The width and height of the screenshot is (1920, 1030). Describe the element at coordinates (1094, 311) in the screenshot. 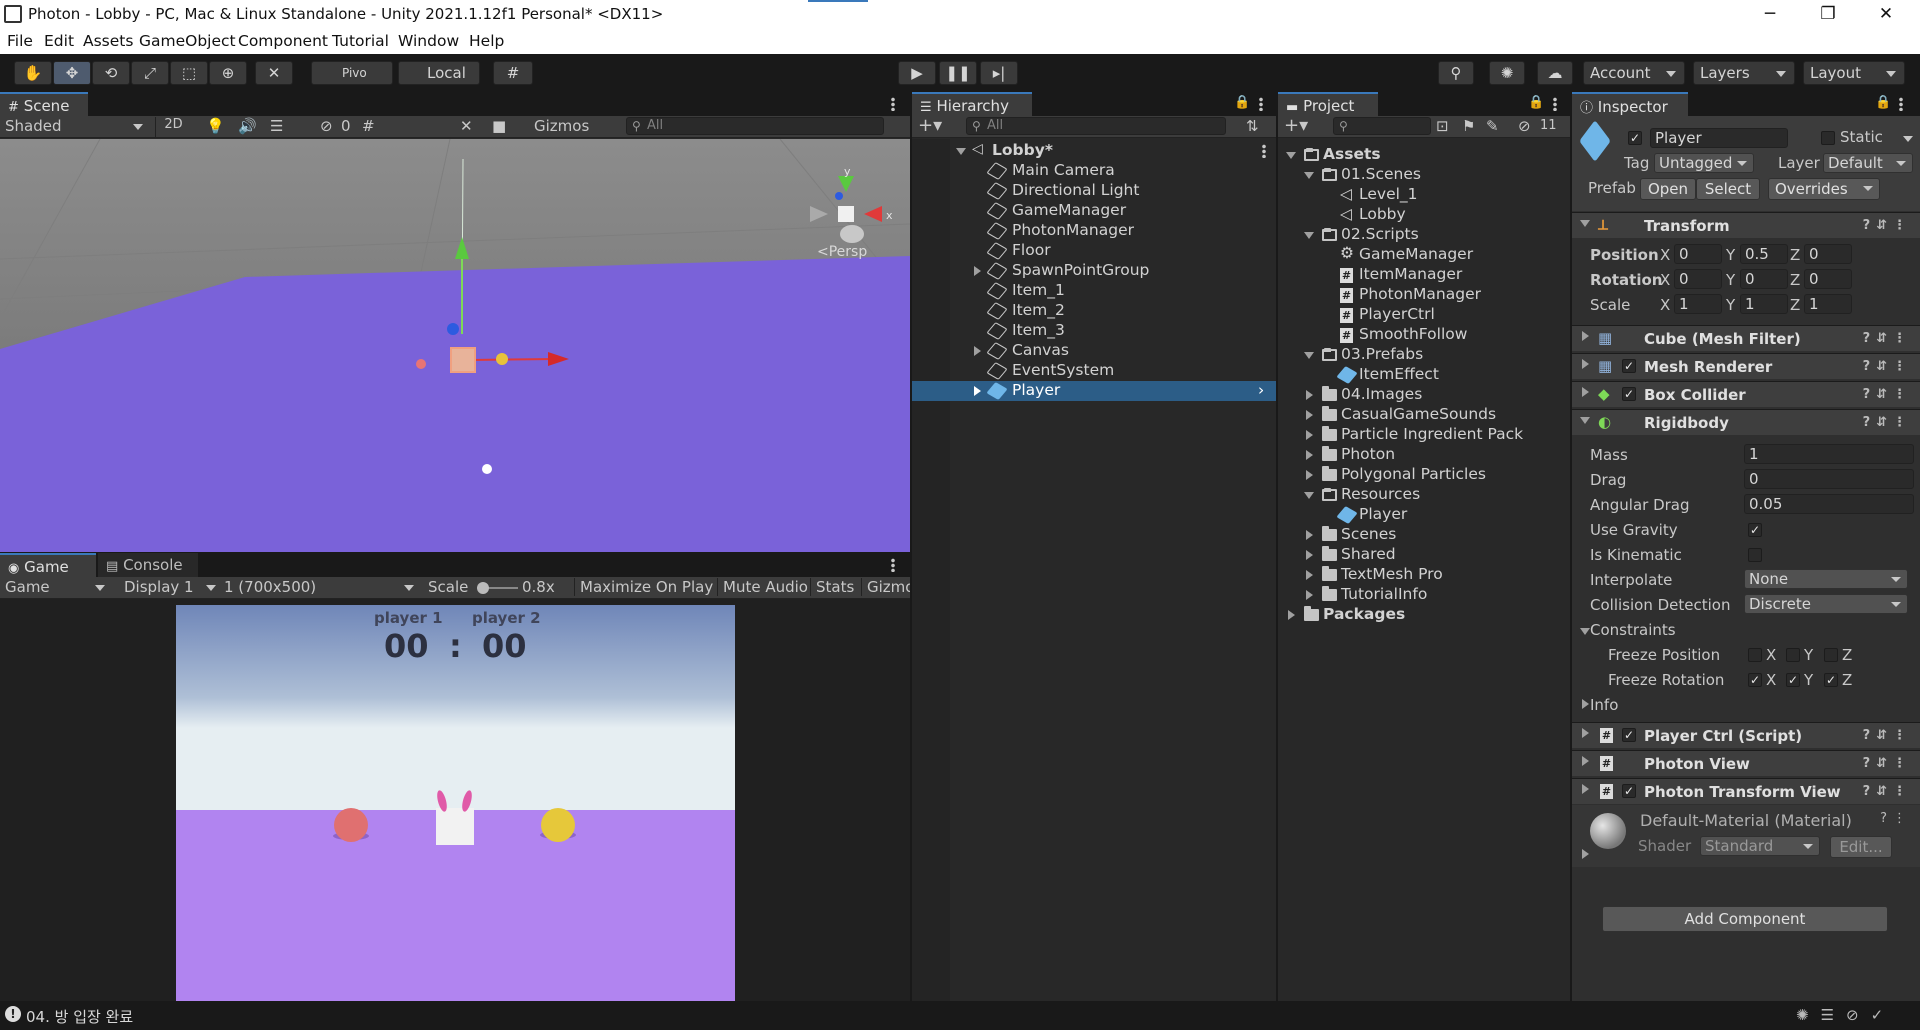

I see `hierarchy-item: Item_2` at that location.